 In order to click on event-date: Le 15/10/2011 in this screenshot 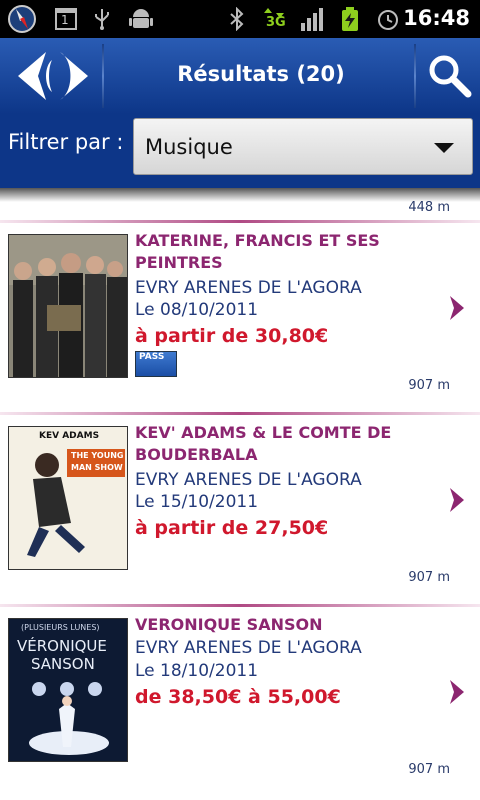, I will do `click(197, 502)`.